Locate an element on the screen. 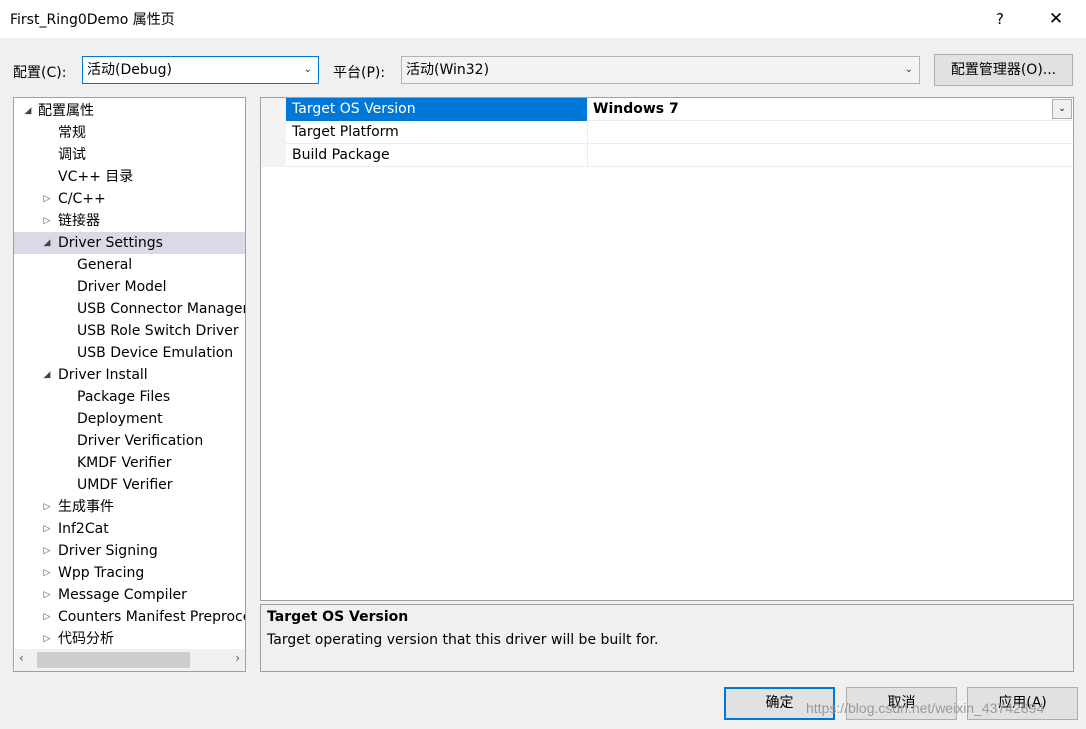  close-button: ✕ is located at coordinates (1056, 19).